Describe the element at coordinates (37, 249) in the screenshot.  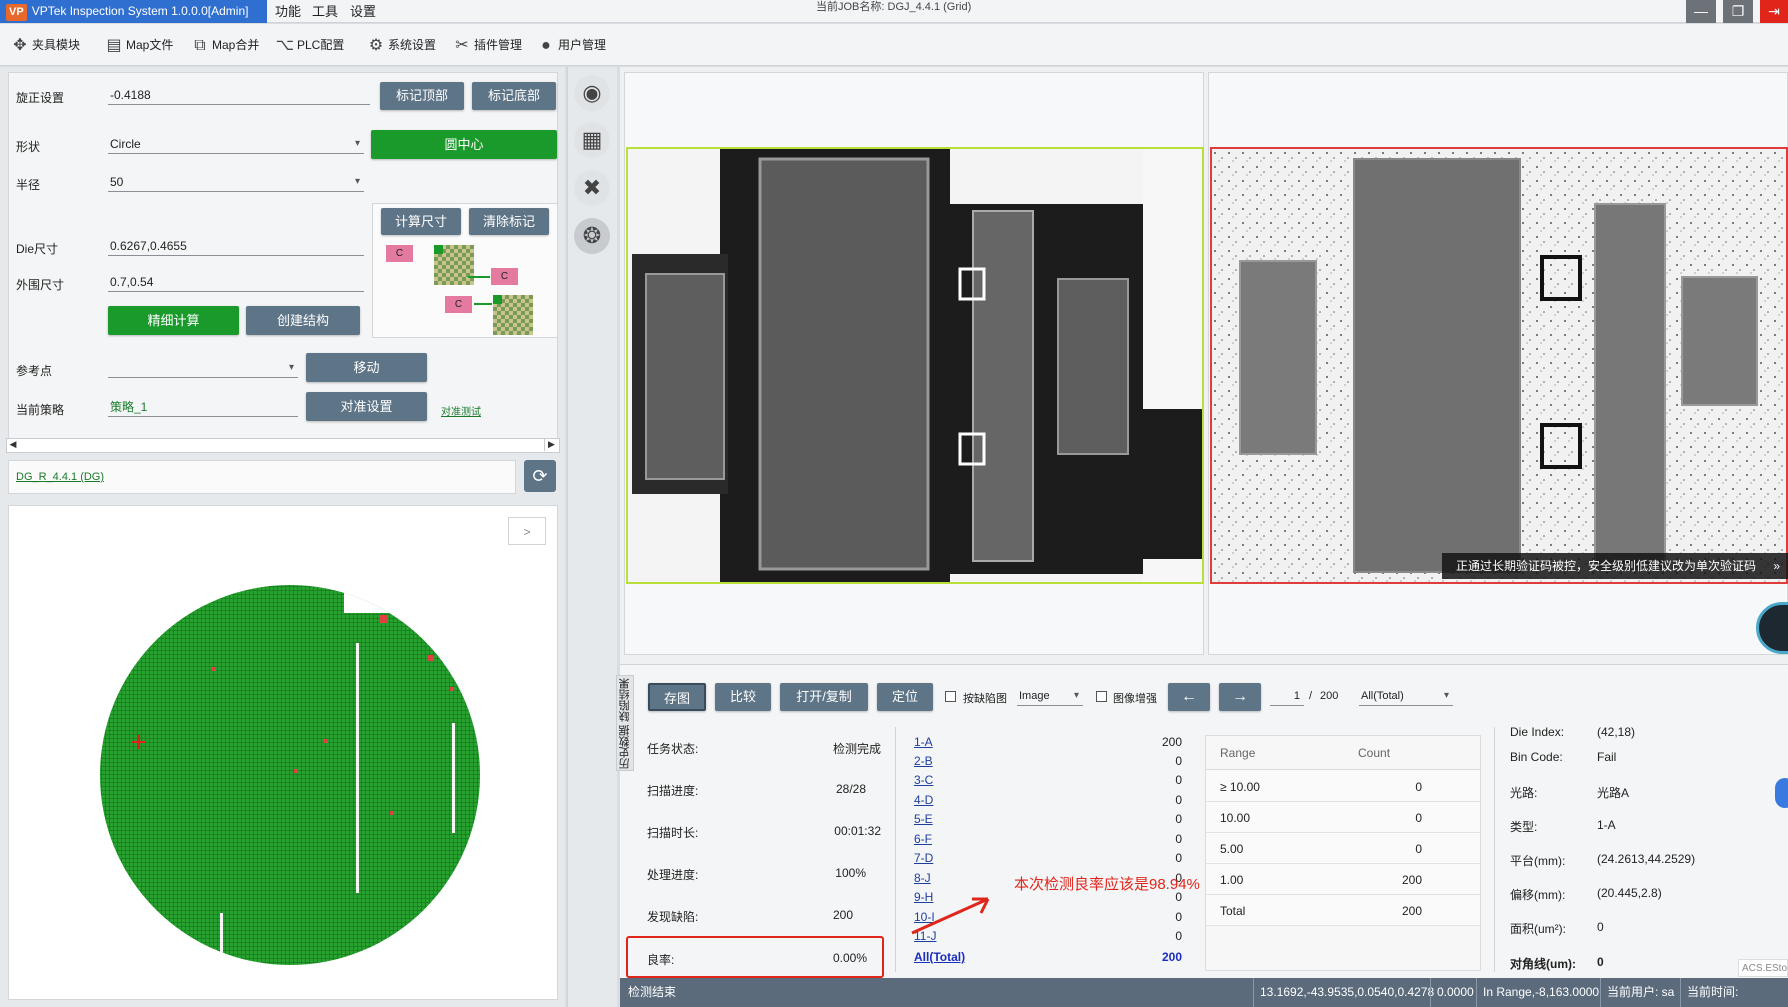
I see `die-size-label: Die尺寸` at that location.